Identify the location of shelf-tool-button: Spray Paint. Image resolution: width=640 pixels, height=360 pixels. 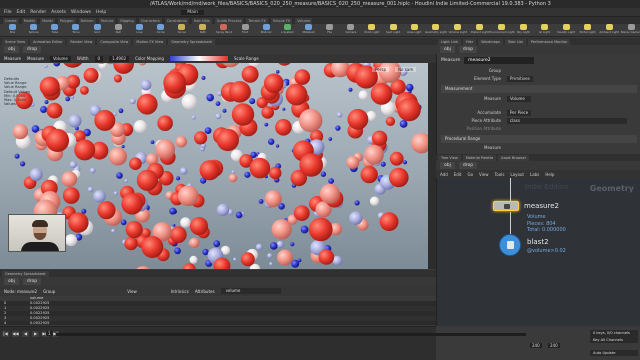
(223, 30).